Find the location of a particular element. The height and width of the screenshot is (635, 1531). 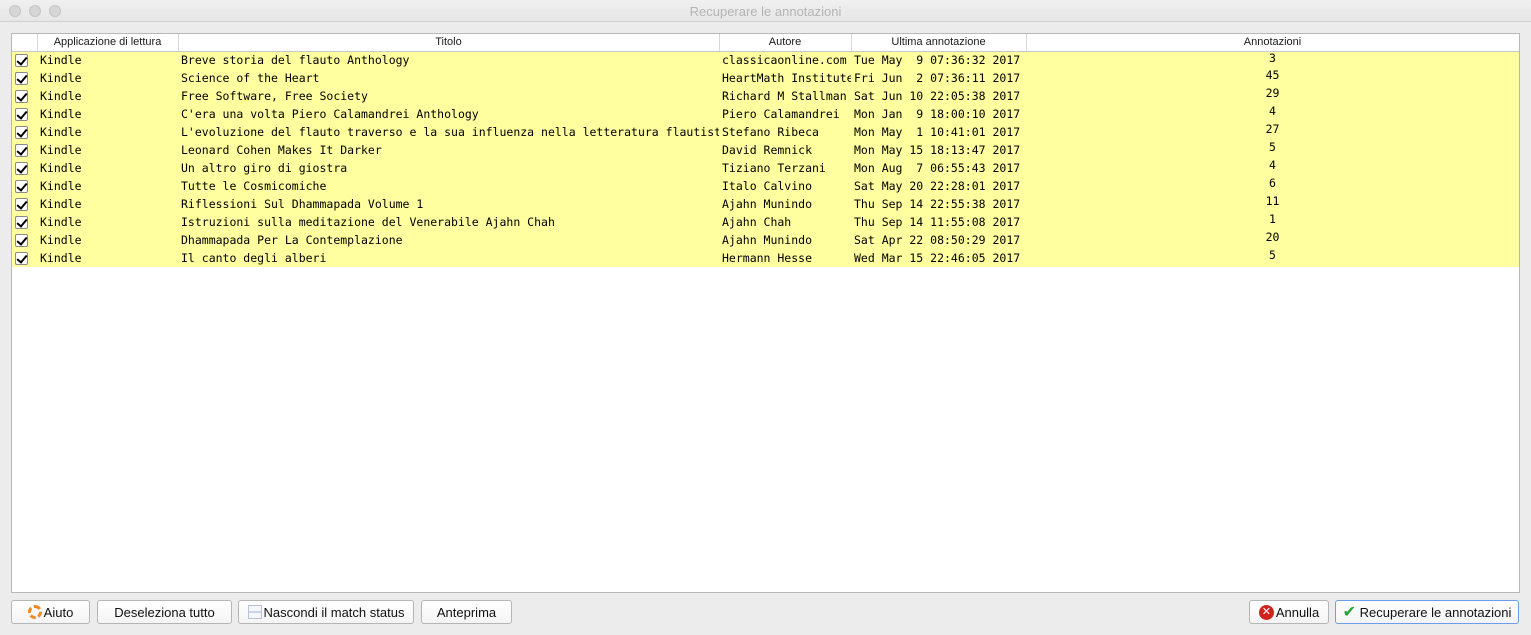

row-annotation-count: 27 is located at coordinates (1272, 129).